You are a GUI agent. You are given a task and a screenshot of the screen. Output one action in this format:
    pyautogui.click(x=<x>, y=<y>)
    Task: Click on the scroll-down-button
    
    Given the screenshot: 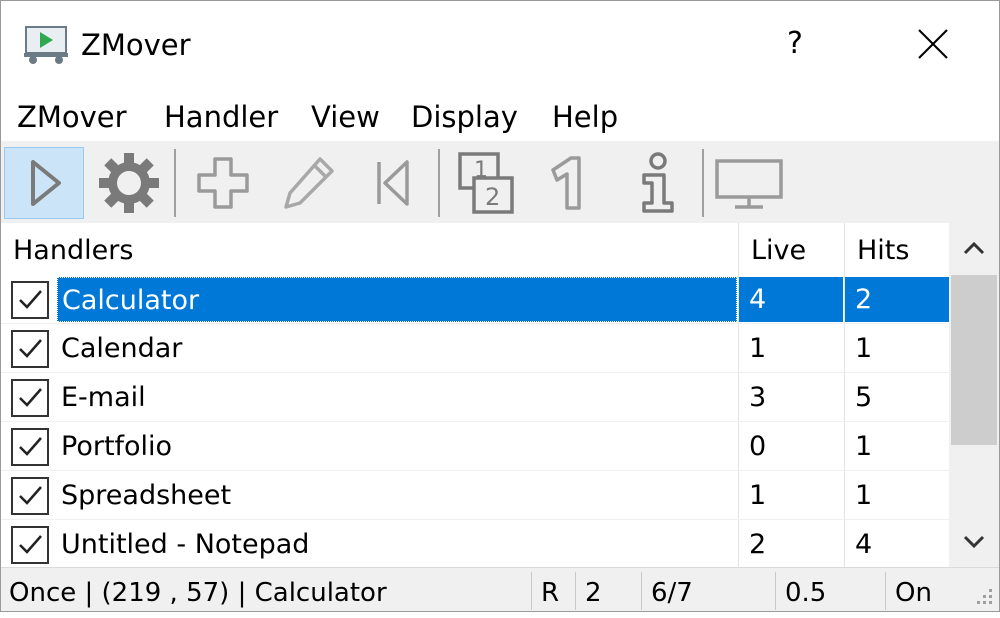 What is the action you would take?
    pyautogui.click(x=974, y=542)
    